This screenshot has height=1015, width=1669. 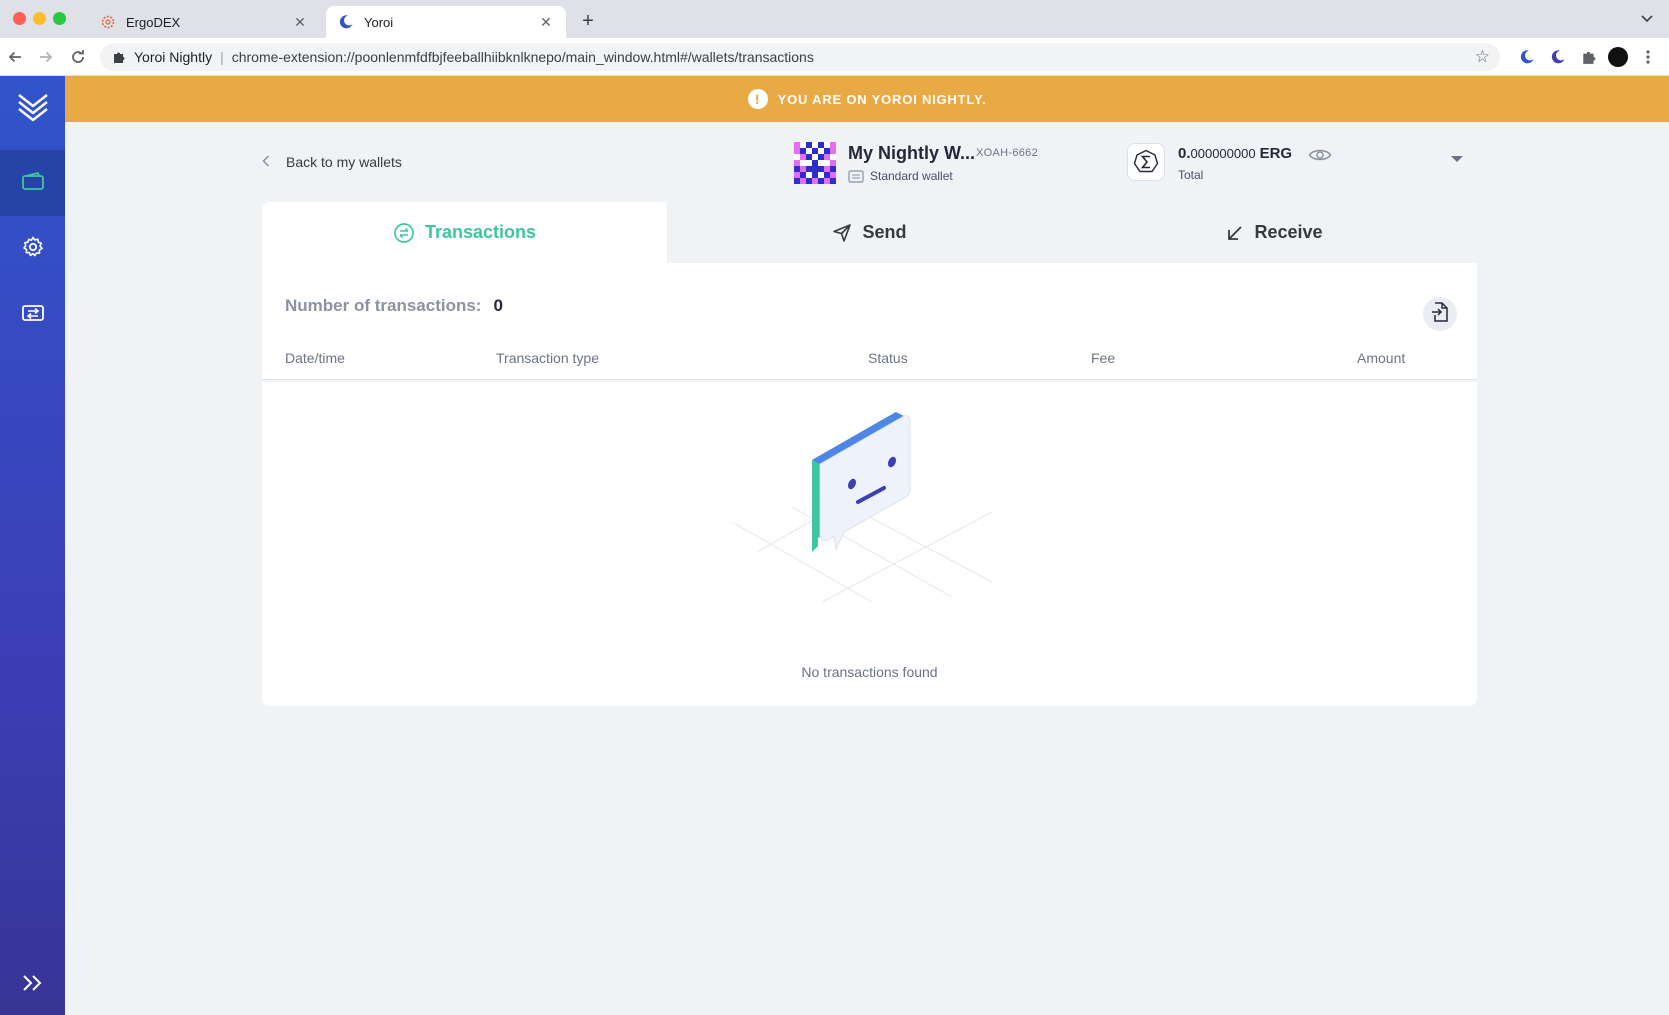 I want to click on balance-currency: ERG, so click(x=1276, y=153).